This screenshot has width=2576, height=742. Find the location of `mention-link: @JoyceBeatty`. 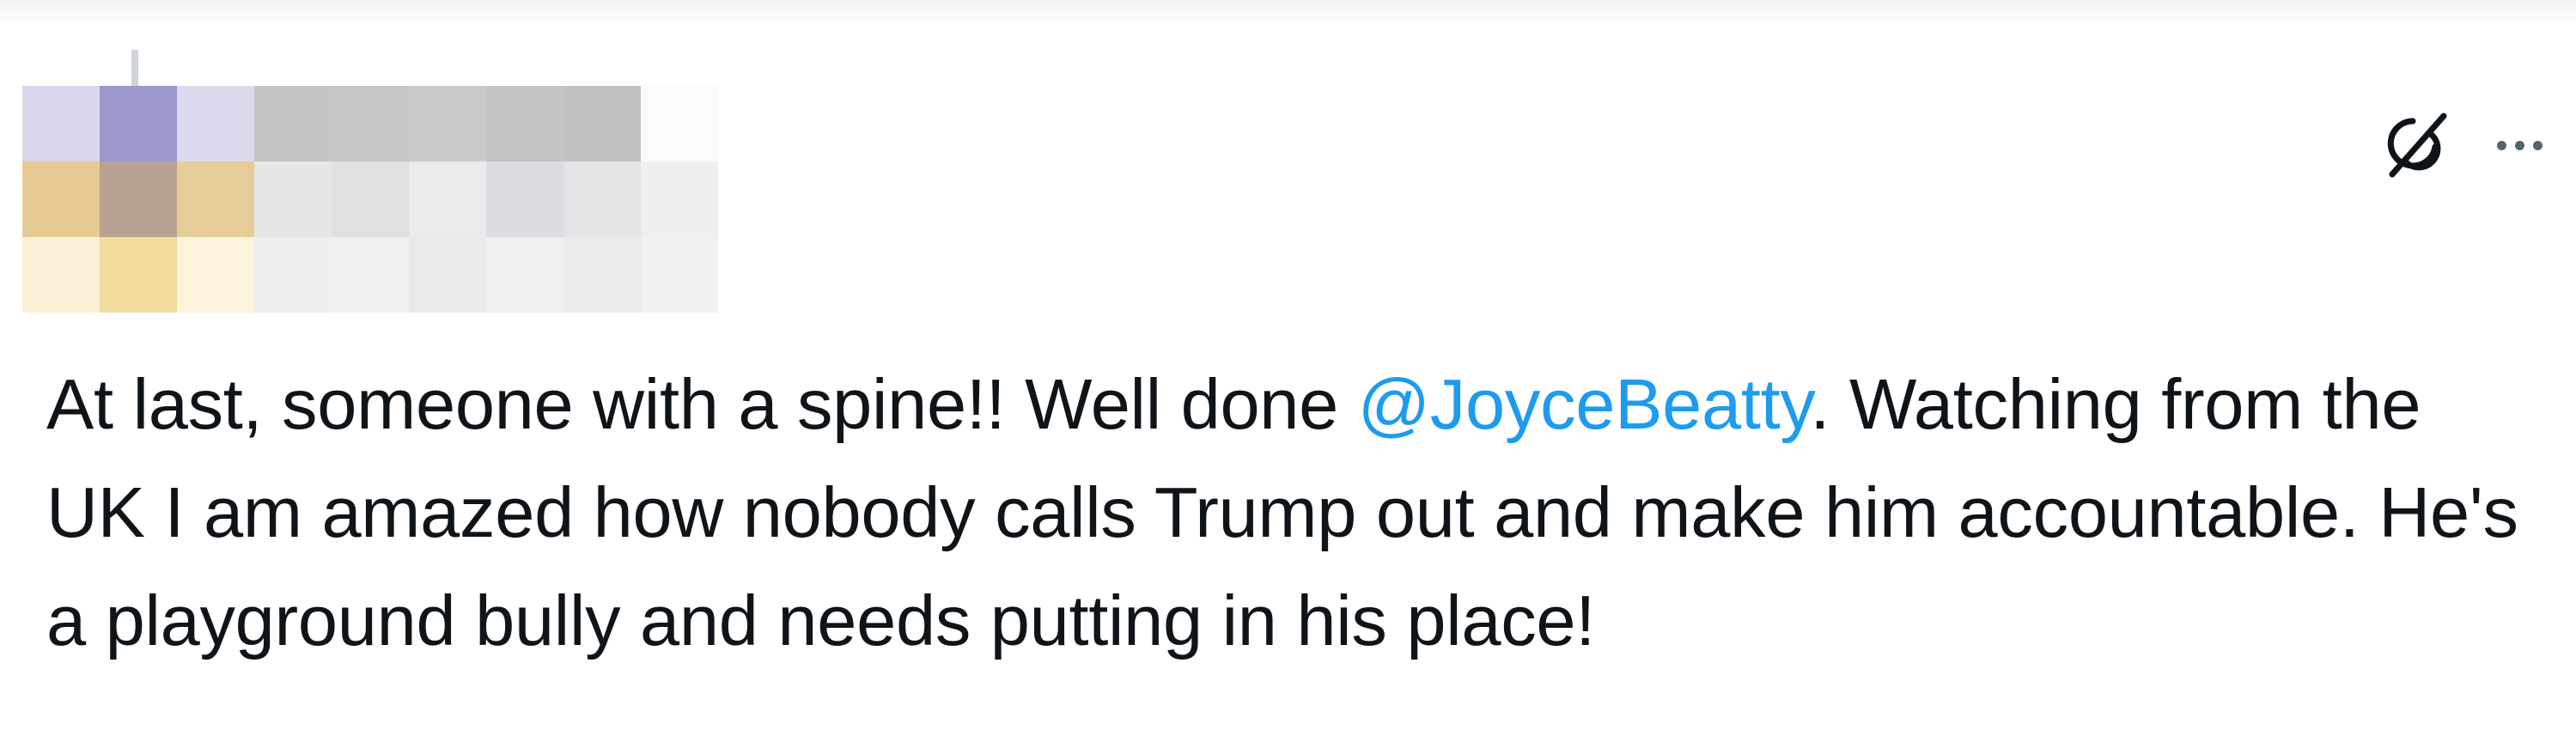

mention-link: @JoyceBeatty is located at coordinates (1584, 404).